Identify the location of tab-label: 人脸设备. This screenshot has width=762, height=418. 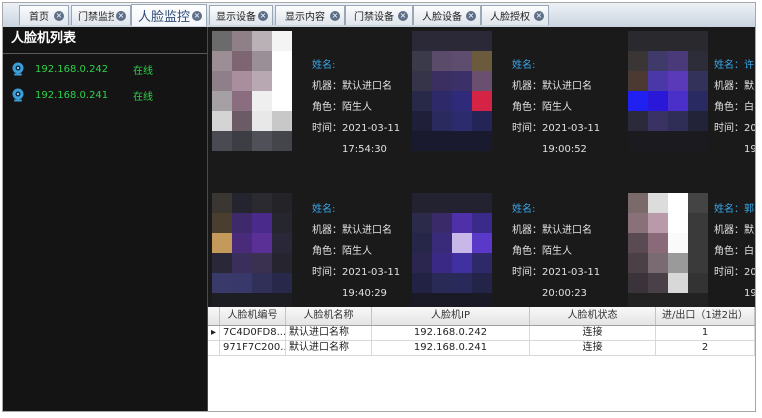
(442, 17).